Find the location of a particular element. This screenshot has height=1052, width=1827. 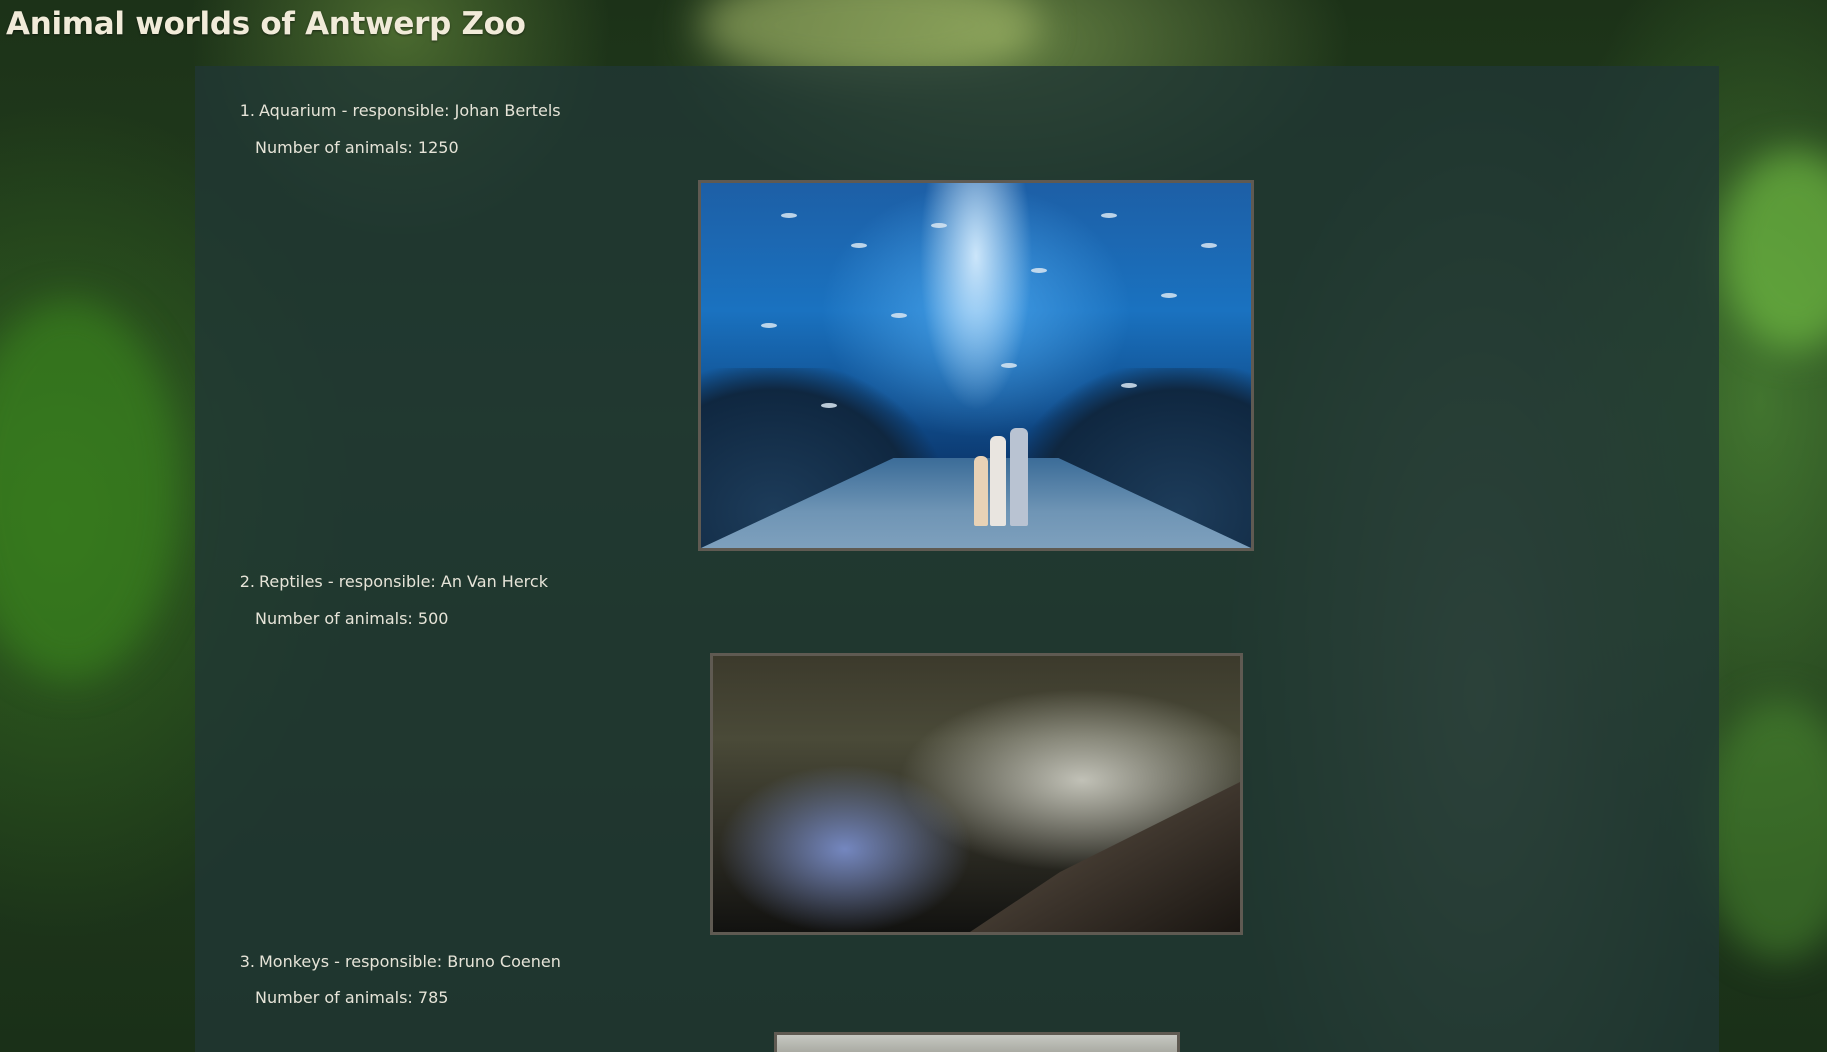

aquarium-photo is located at coordinates (976, 365).